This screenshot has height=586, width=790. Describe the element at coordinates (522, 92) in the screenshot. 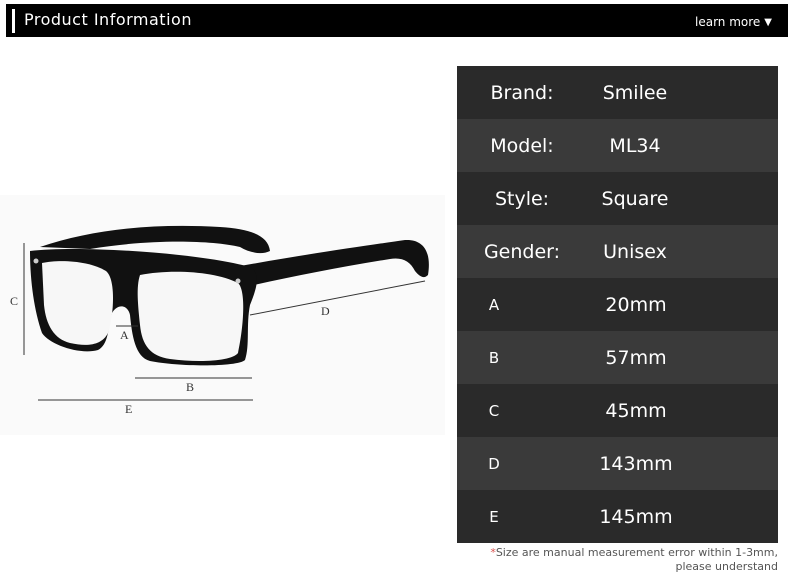

I see `spec-key: Brand:` at that location.